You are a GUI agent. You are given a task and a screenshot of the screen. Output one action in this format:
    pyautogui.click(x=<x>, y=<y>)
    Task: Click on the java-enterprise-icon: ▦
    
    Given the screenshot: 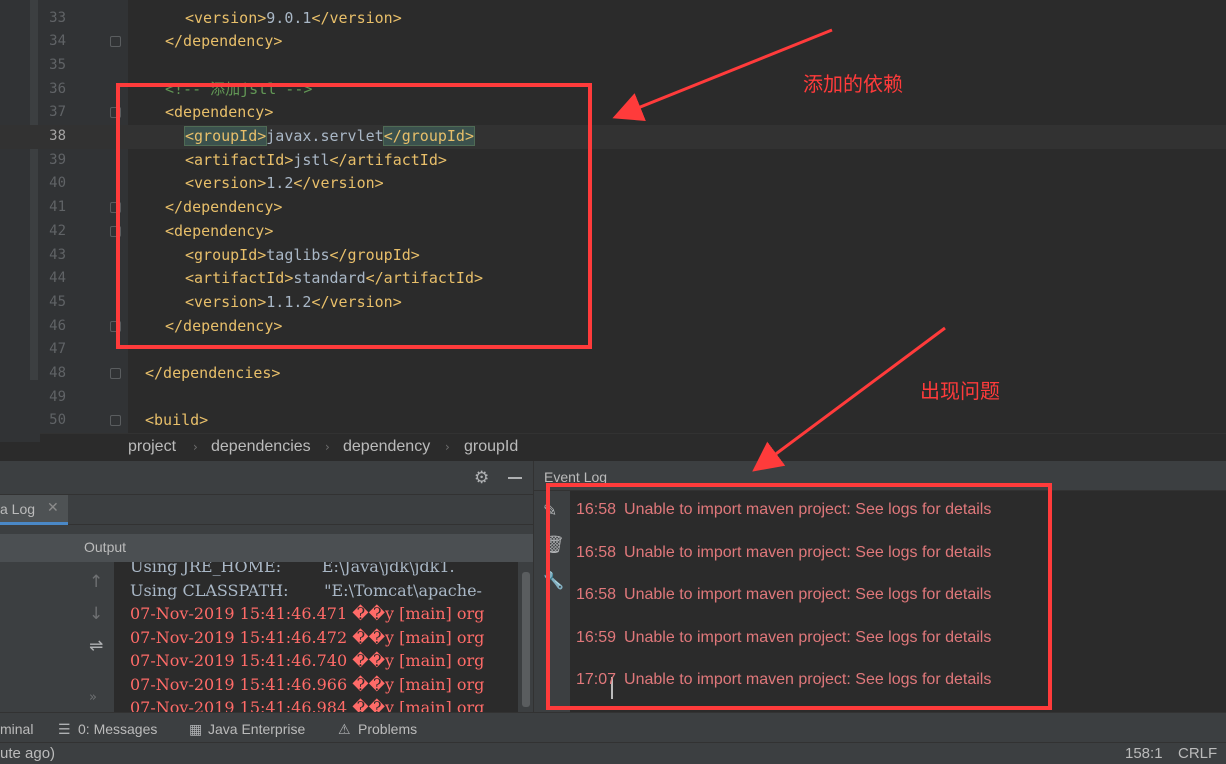 What is the action you would take?
    pyautogui.click(x=196, y=729)
    